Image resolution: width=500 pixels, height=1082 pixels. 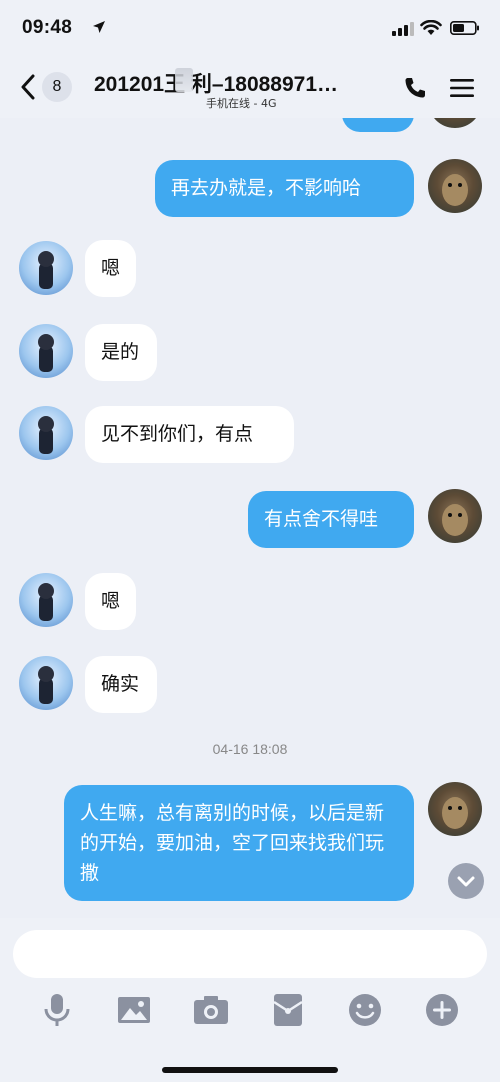 What do you see at coordinates (378, 125) in the screenshot?
I see `message-bubble-partial` at bounding box center [378, 125].